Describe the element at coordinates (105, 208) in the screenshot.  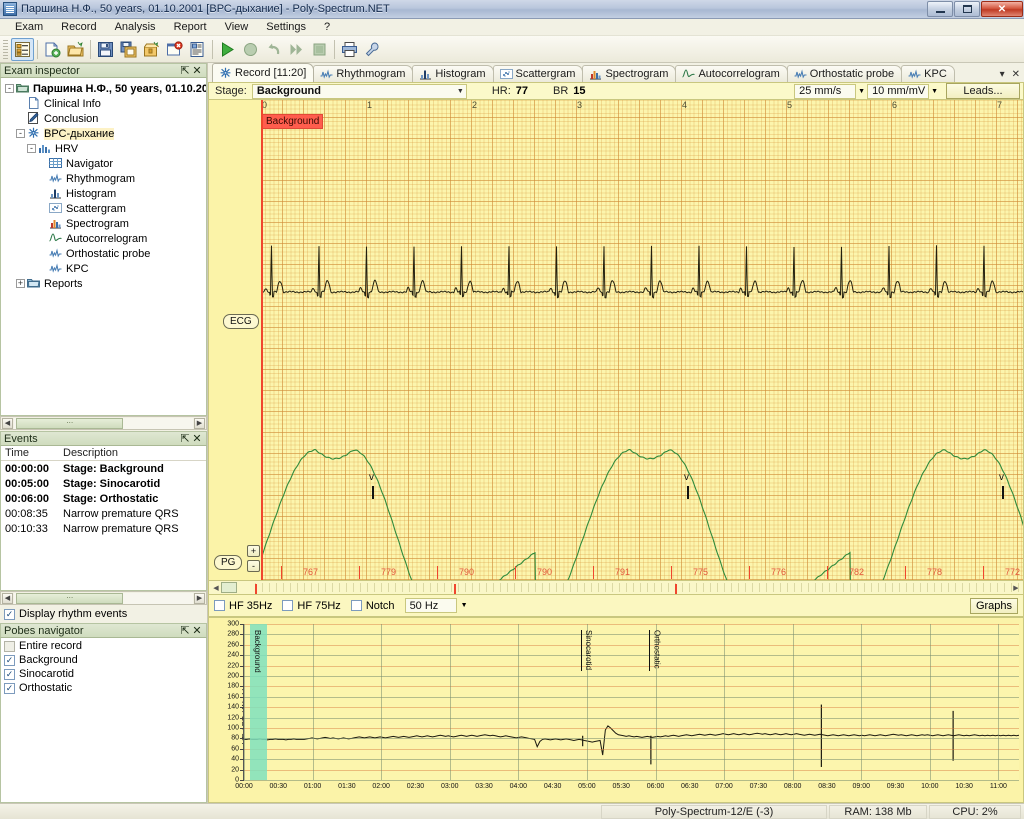
I see `tree-item-scattergram: Scattergram` at that location.